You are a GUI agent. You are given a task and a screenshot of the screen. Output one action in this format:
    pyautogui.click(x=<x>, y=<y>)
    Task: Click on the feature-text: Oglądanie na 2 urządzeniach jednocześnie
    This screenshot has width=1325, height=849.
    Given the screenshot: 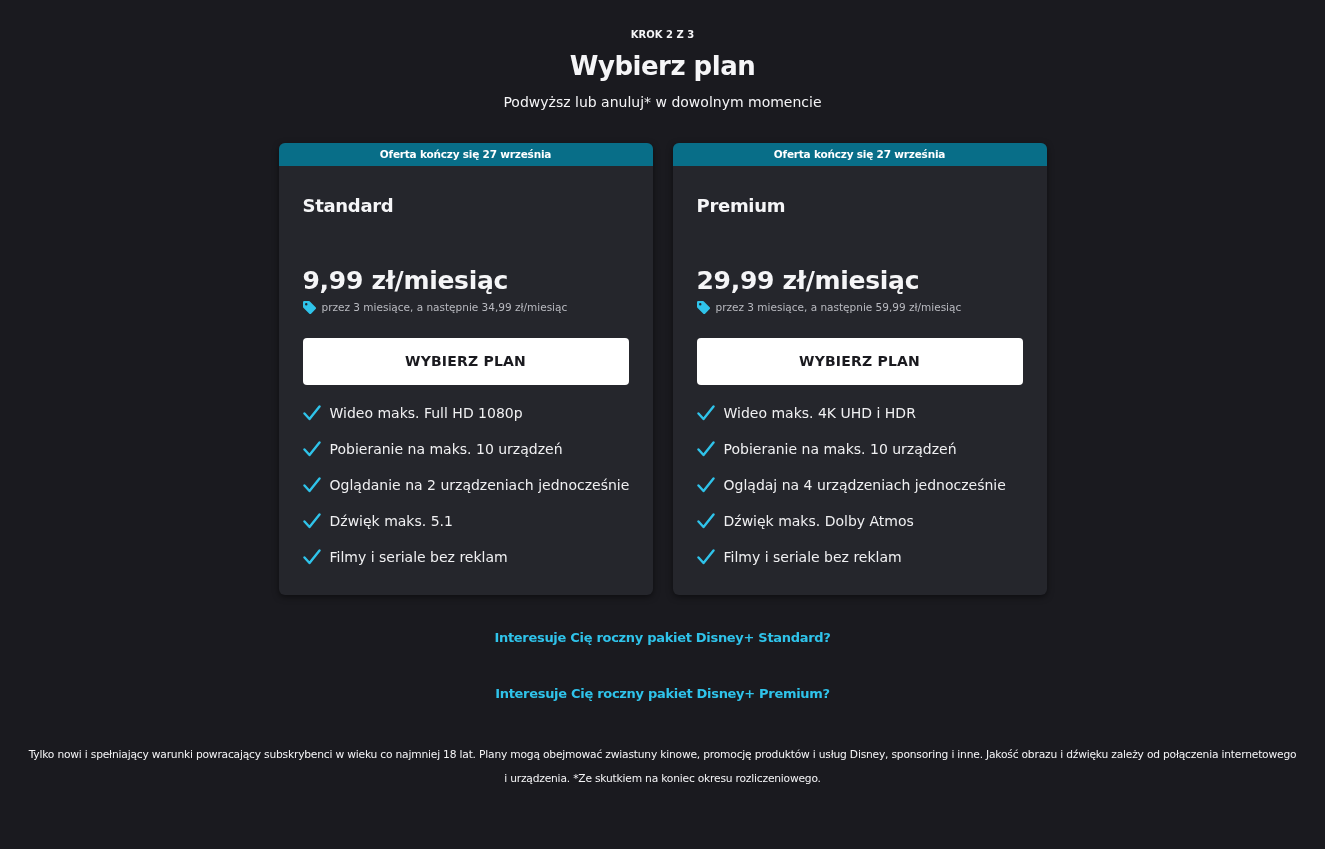 What is the action you would take?
    pyautogui.click(x=479, y=485)
    